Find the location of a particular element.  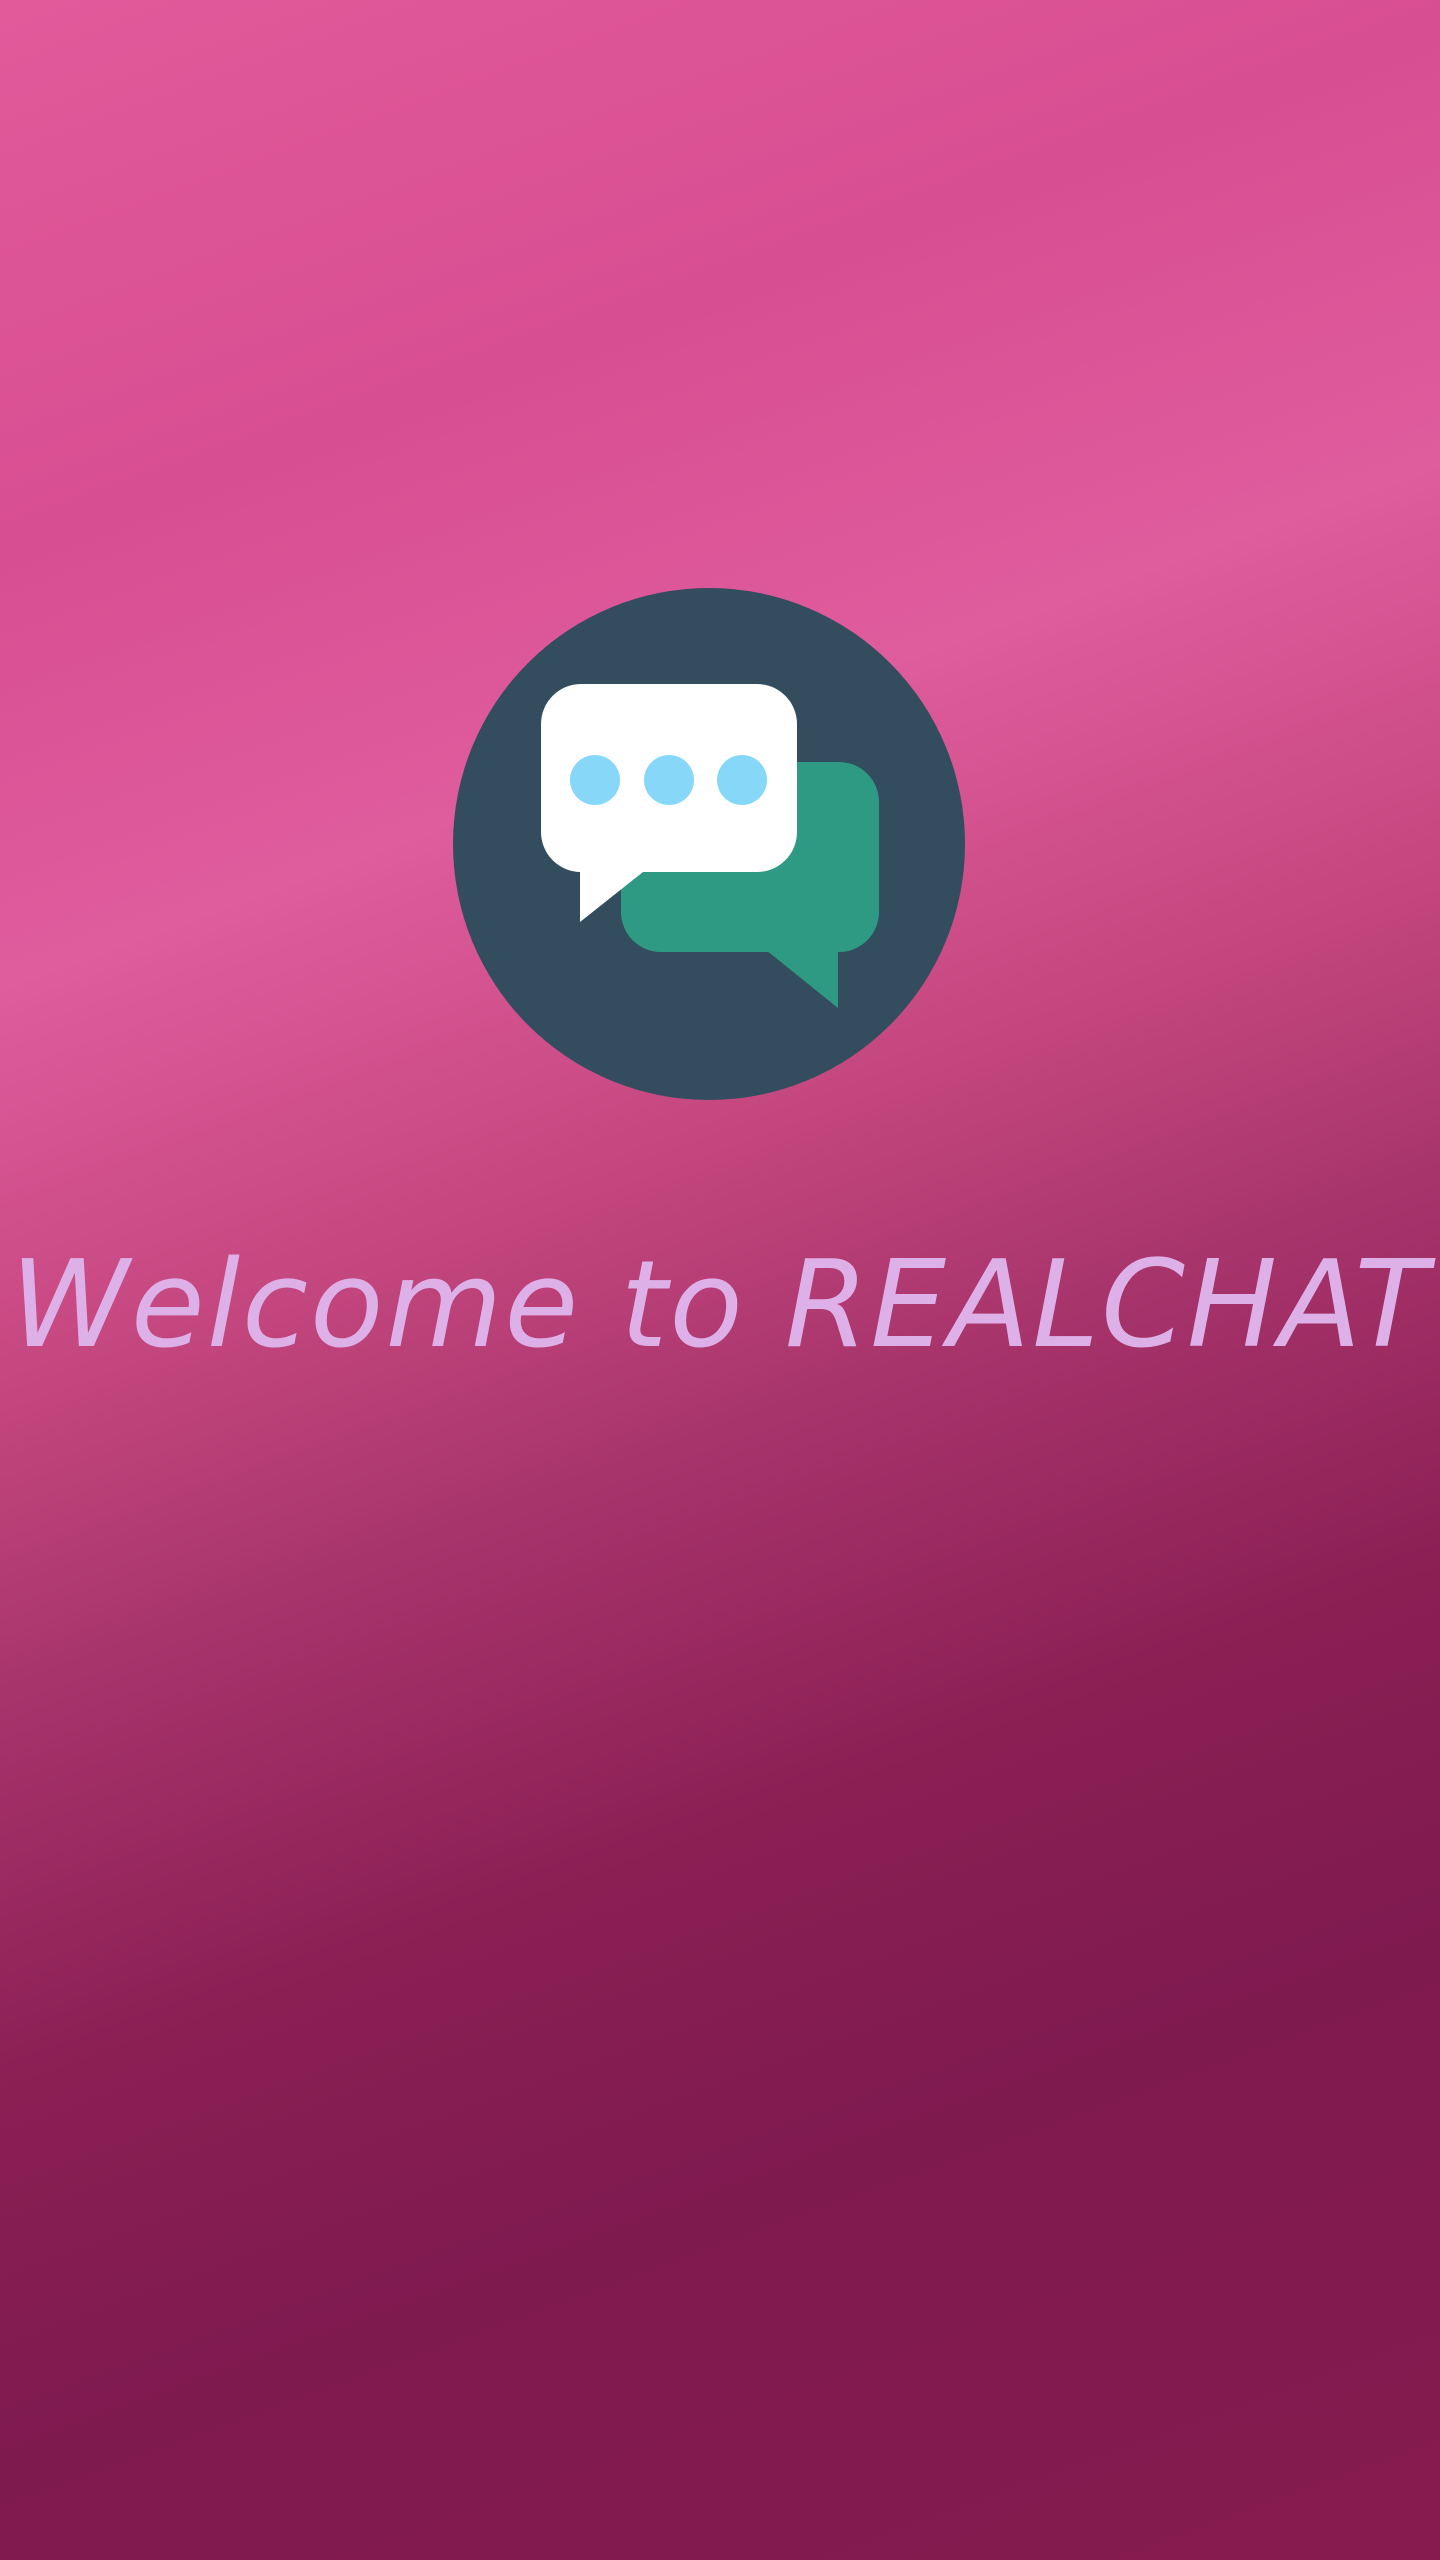

chat-bubbles-icon is located at coordinates (709, 844).